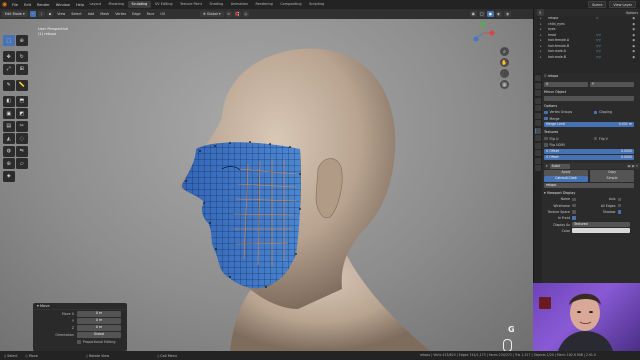 The height and width of the screenshot is (360, 640). I want to click on tab-animation: Animation, so click(239, 4).